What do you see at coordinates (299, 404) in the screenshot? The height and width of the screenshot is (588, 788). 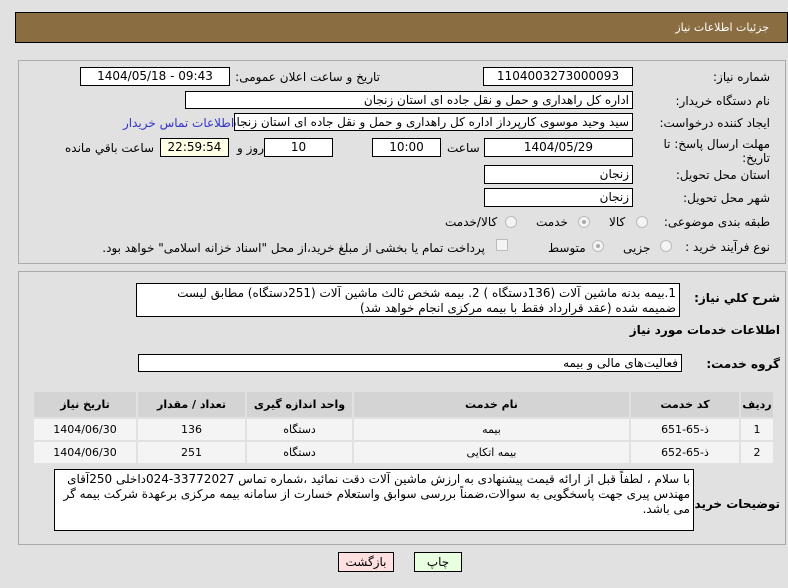 I see `col-header-unit: واحد اندازه گیری` at bounding box center [299, 404].